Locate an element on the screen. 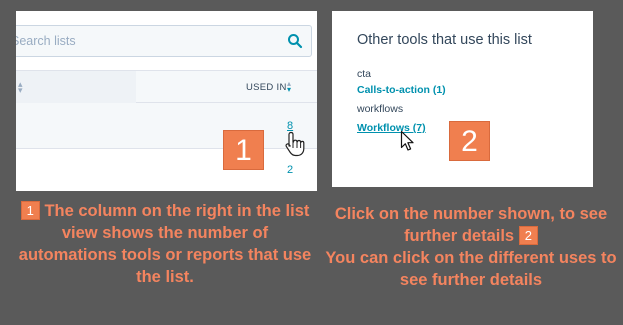  table-header-row: ▴ ▾ USED IN ▴ ▾ is located at coordinates (166, 87).